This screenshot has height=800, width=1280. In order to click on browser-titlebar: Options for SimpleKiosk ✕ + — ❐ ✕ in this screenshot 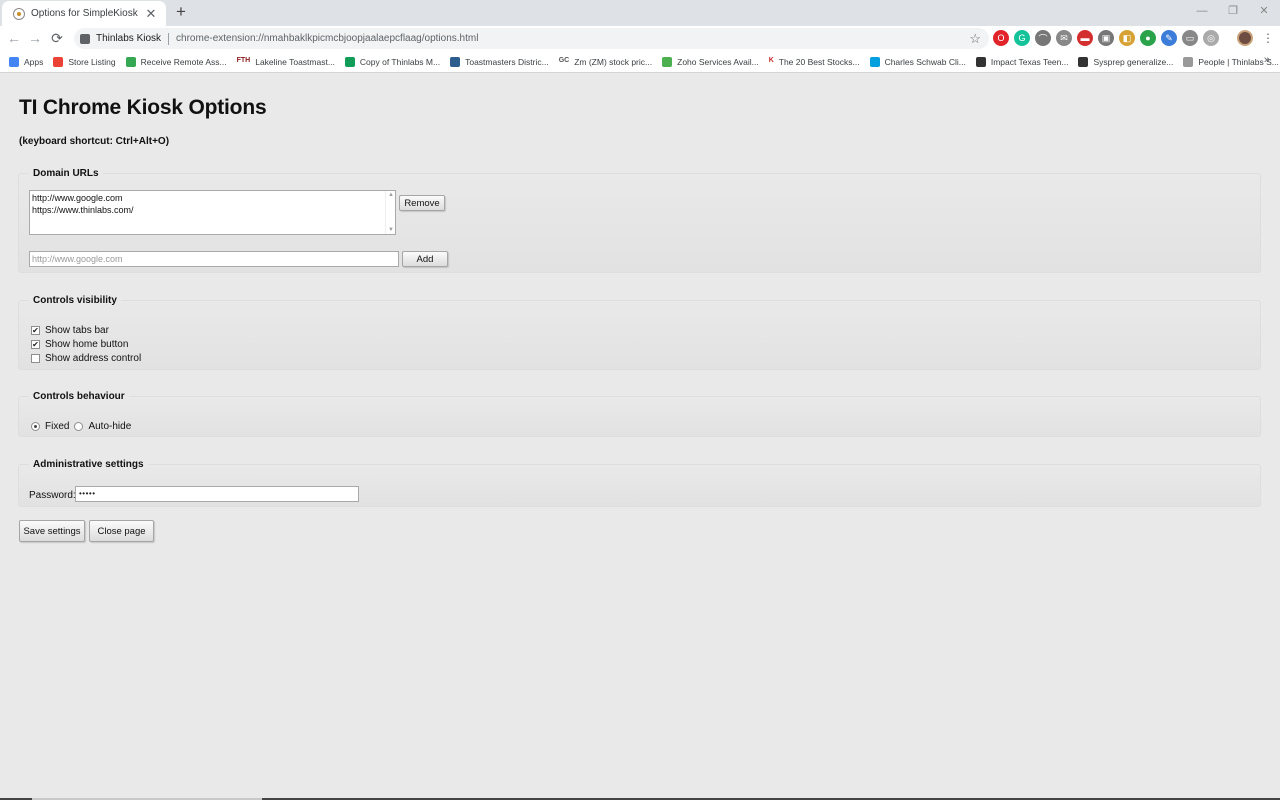, I will do `click(640, 13)`.